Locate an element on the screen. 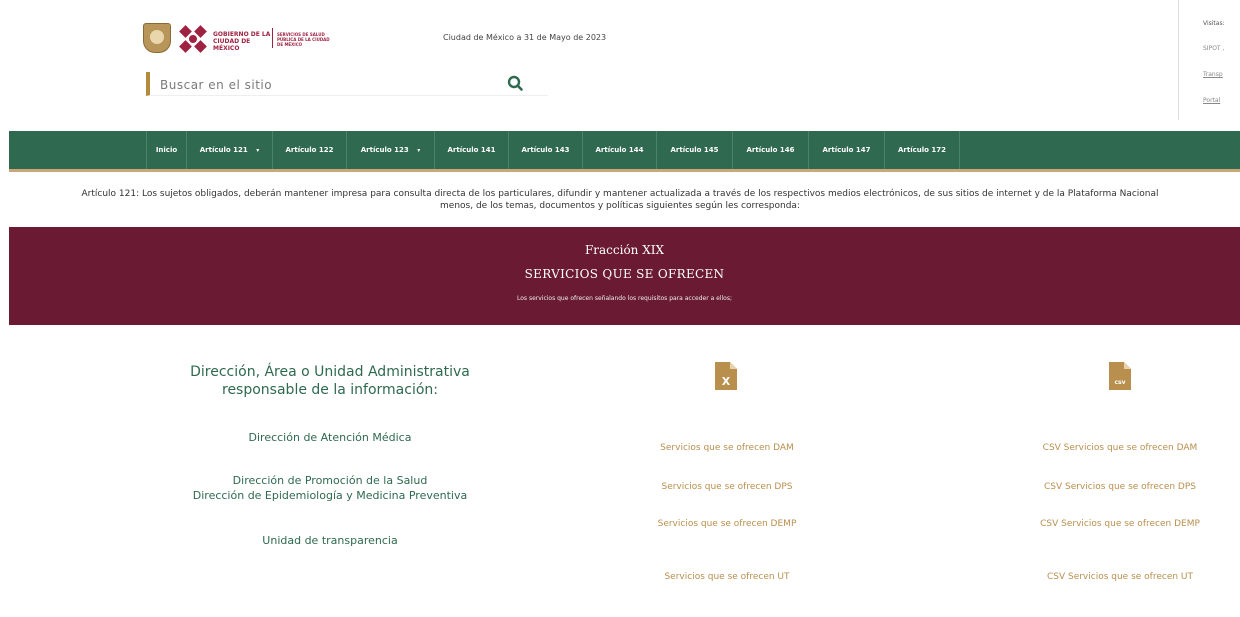 The image size is (1240, 617). right-panel: Visitas: SIPOT , Transp Portal is located at coordinates (1209, 60).